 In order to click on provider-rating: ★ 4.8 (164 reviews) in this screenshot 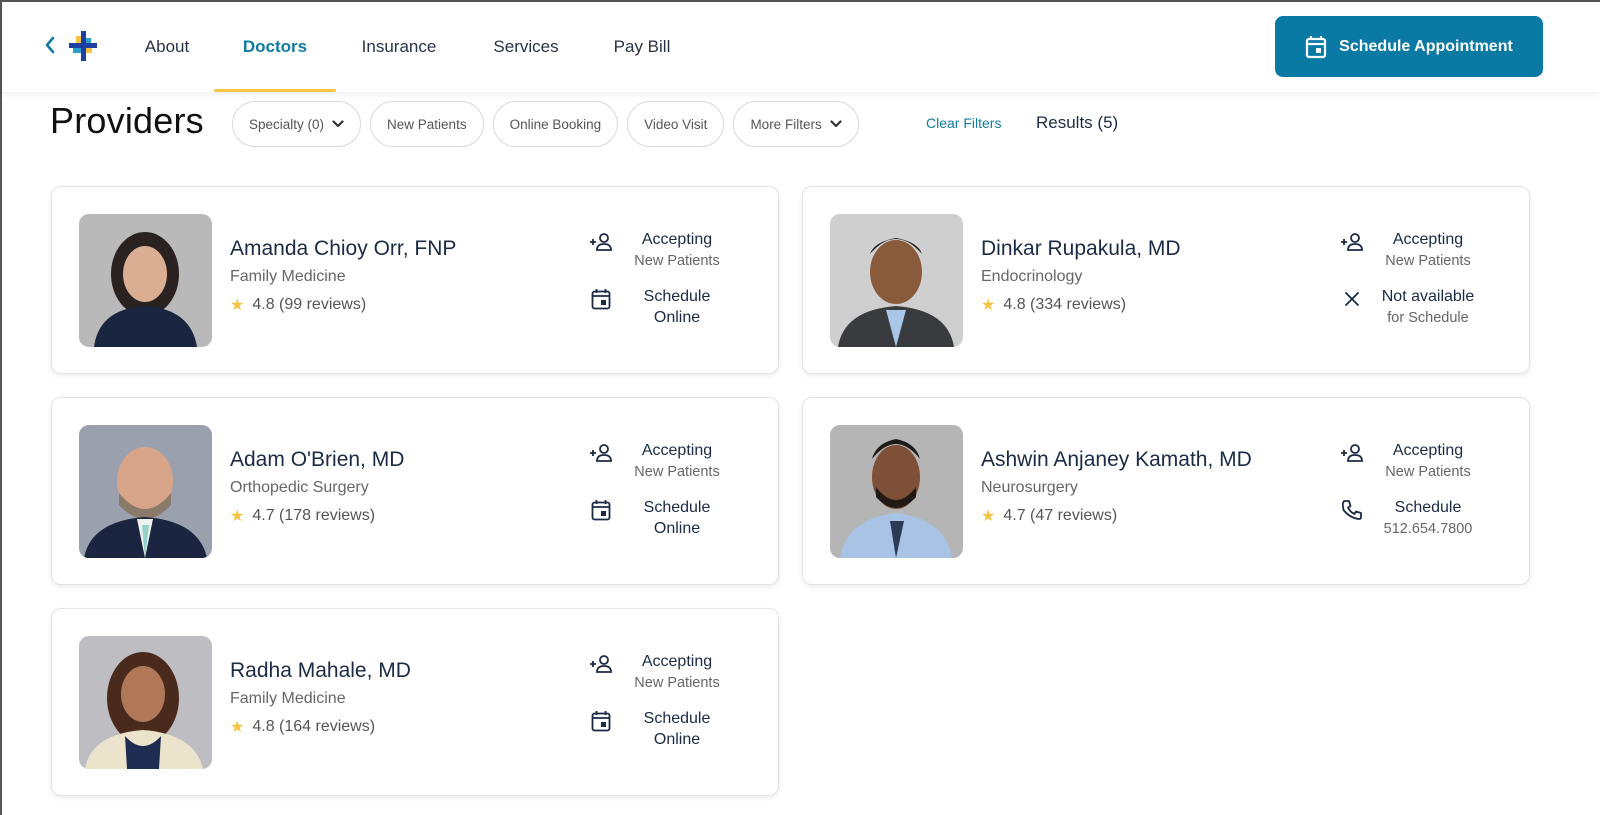, I will do `click(320, 727)`.